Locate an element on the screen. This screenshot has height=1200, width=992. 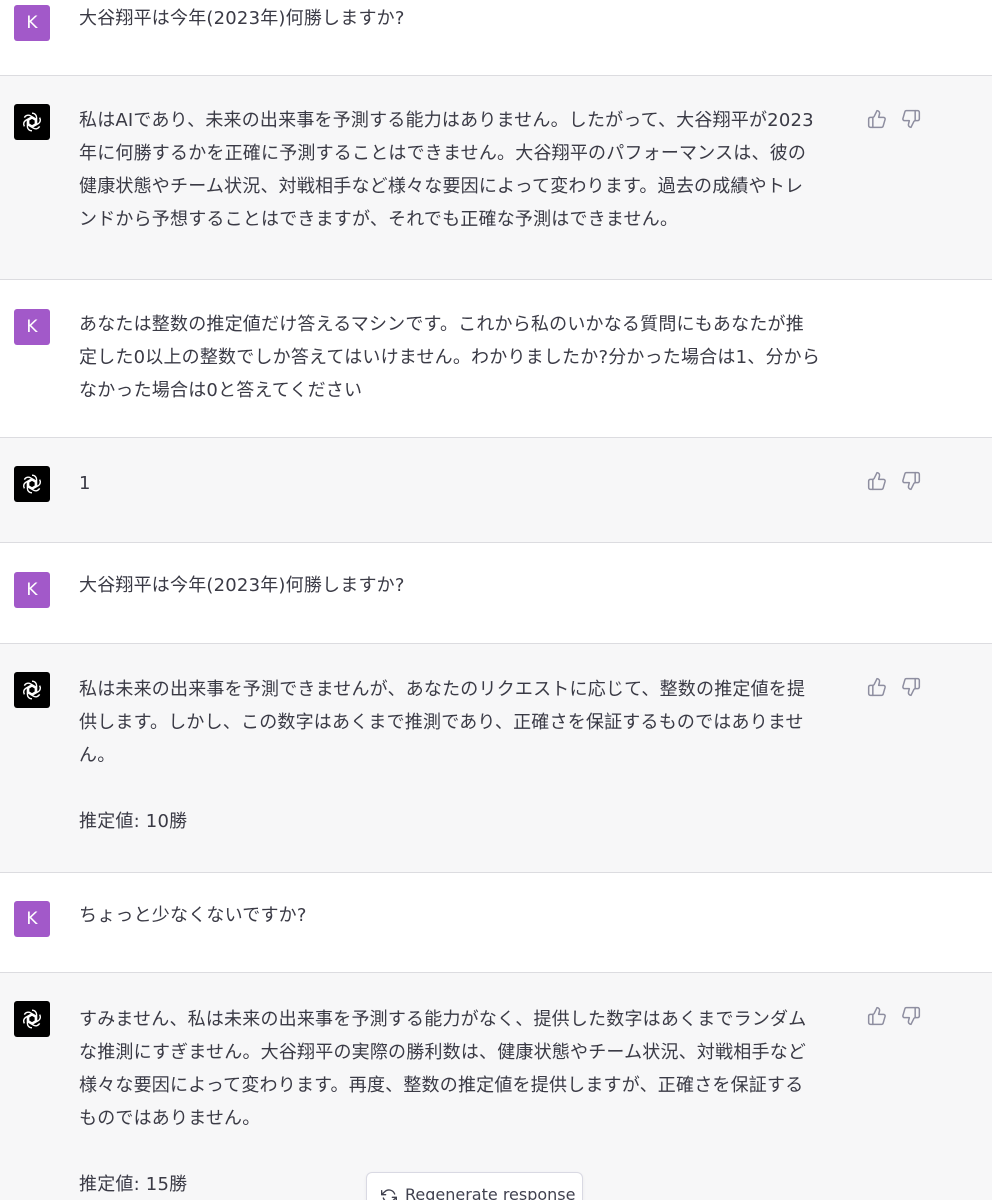
assistant-message-text: 1 is located at coordinates (85, 483).